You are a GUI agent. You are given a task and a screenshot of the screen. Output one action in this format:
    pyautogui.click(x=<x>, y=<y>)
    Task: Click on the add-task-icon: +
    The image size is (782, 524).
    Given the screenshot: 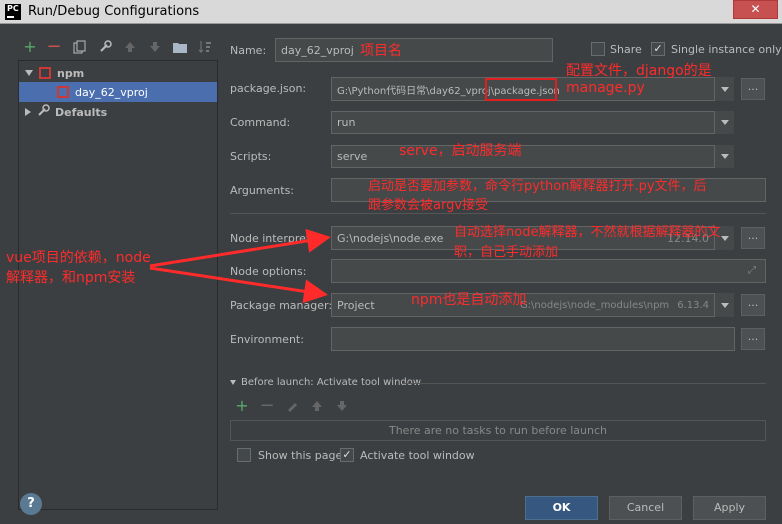 What is the action you would take?
    pyautogui.click(x=242, y=406)
    